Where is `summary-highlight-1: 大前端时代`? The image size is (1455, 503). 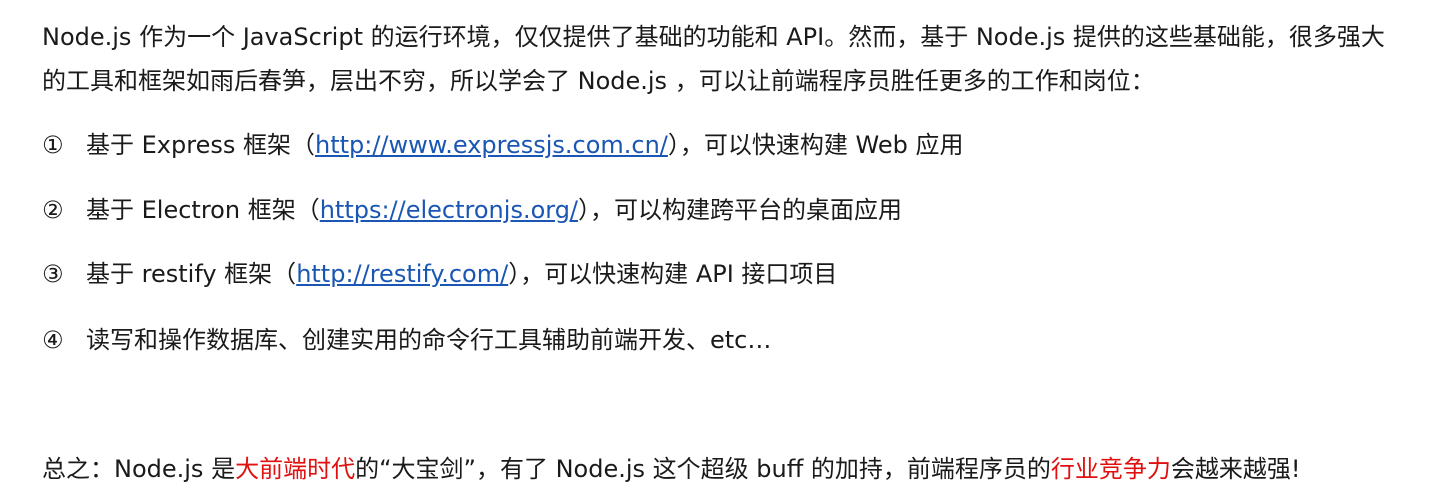 summary-highlight-1: 大前端时代 is located at coordinates (295, 469).